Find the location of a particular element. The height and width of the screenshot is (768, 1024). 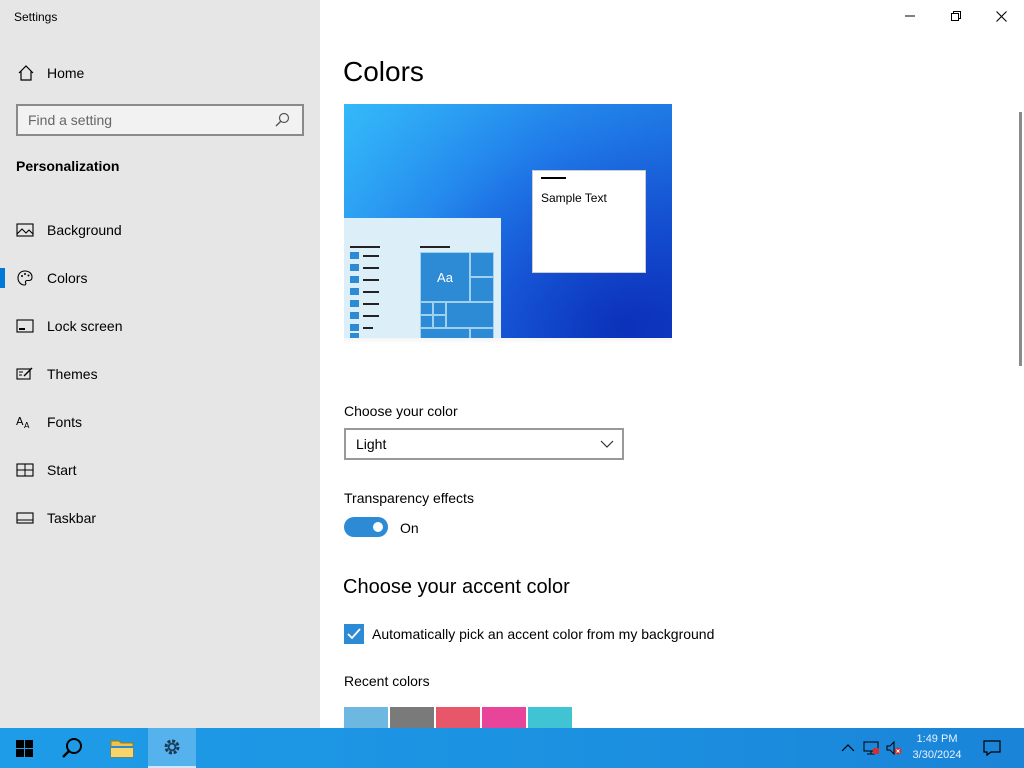

close-icon is located at coordinates (1001, 16).